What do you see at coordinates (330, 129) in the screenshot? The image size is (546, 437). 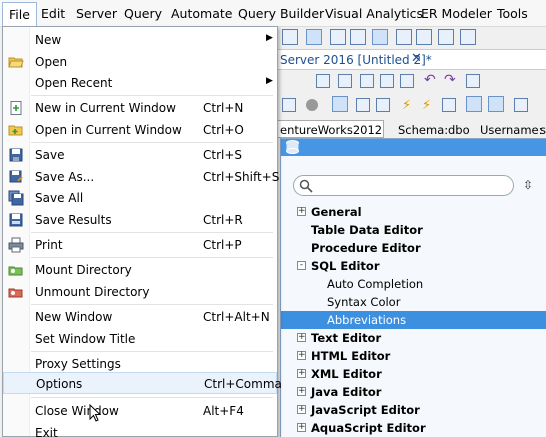 I see `database-selector: entureWorks2012` at bounding box center [330, 129].